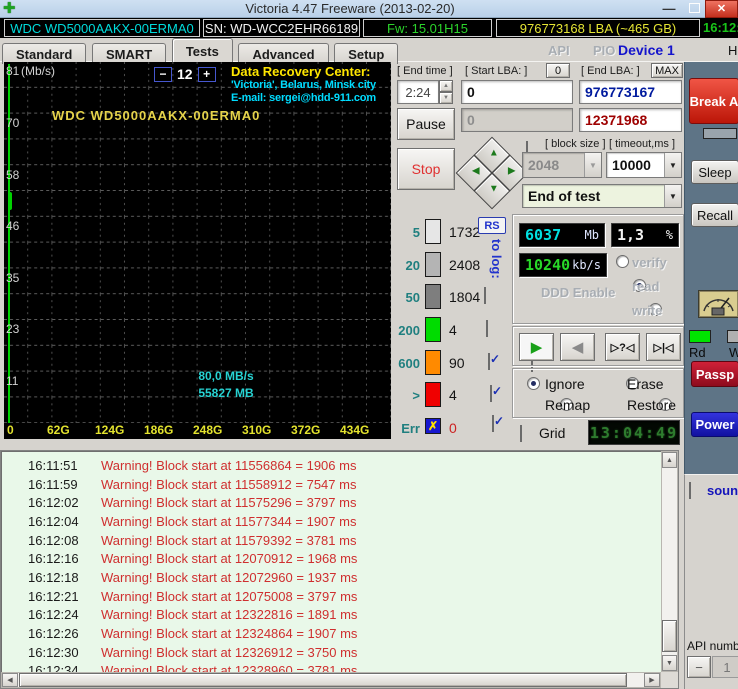 The image size is (738, 689). What do you see at coordinates (303, 98) in the screenshot?
I see `banner-line3: E-mail: sergei@hdd-911.com` at bounding box center [303, 98].